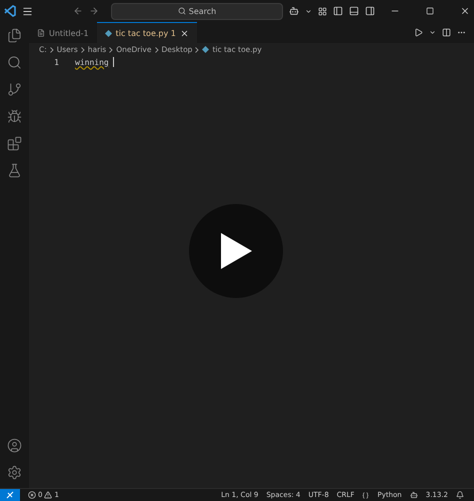  What do you see at coordinates (14, 116) in the screenshot?
I see `run-debug-icon` at bounding box center [14, 116].